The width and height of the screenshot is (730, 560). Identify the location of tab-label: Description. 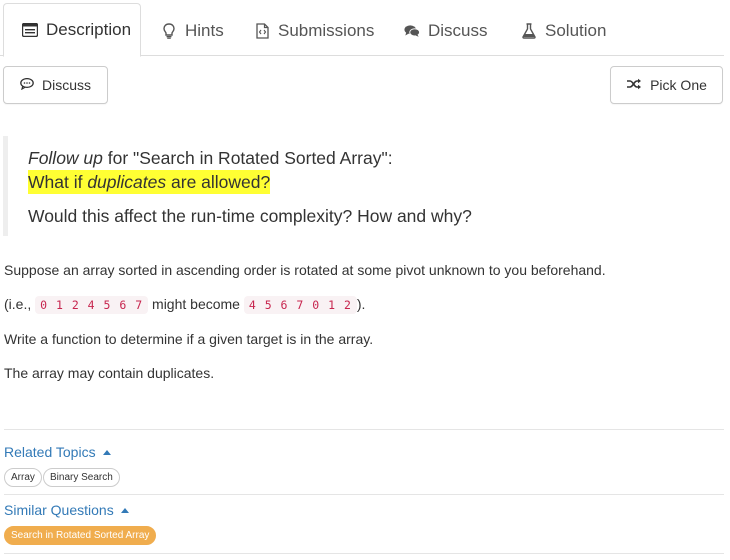
(89, 29).